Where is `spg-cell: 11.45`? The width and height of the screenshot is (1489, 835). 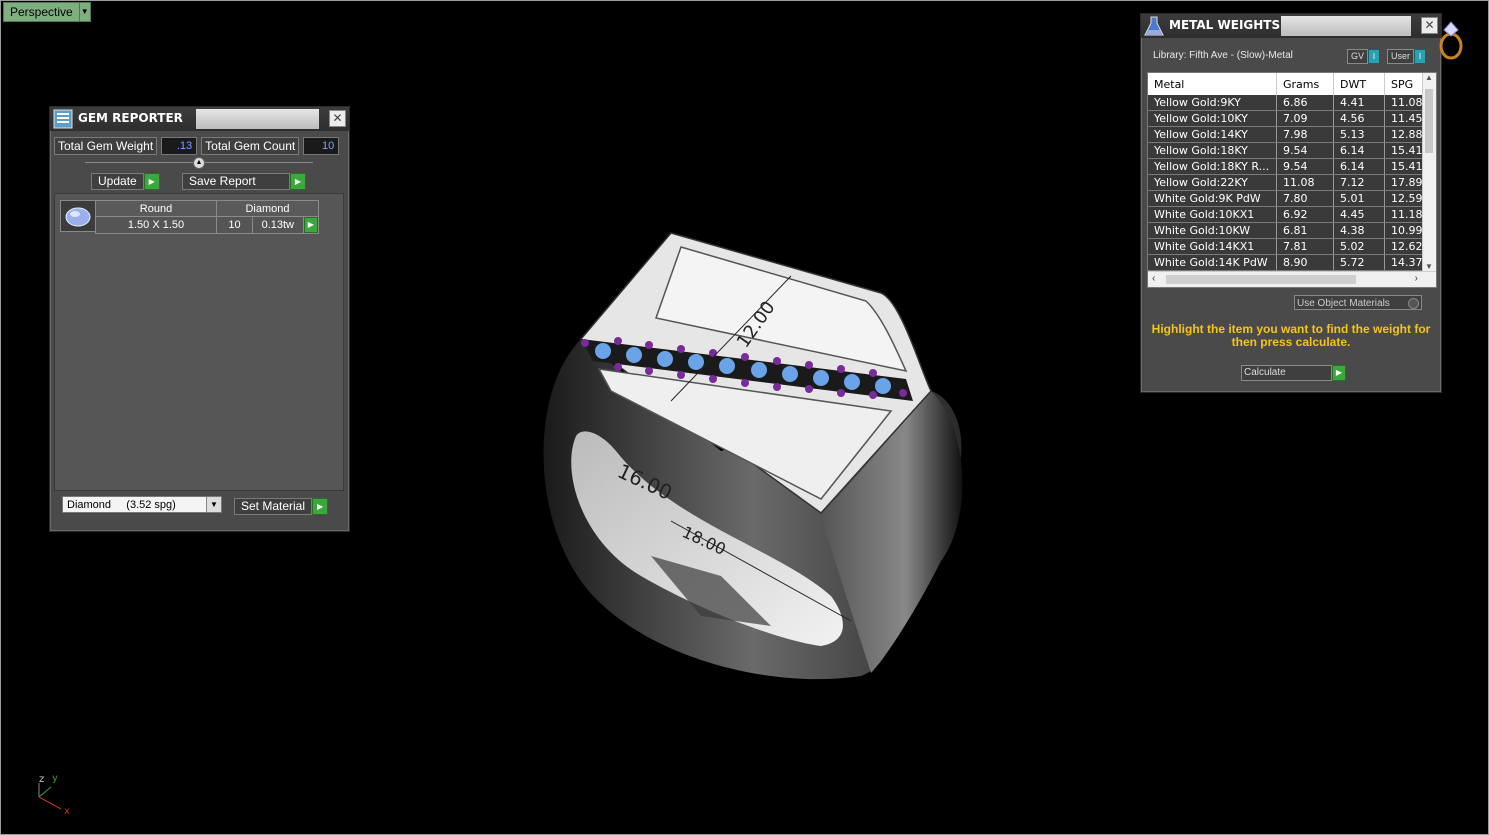
spg-cell: 11.45 is located at coordinates (1404, 118).